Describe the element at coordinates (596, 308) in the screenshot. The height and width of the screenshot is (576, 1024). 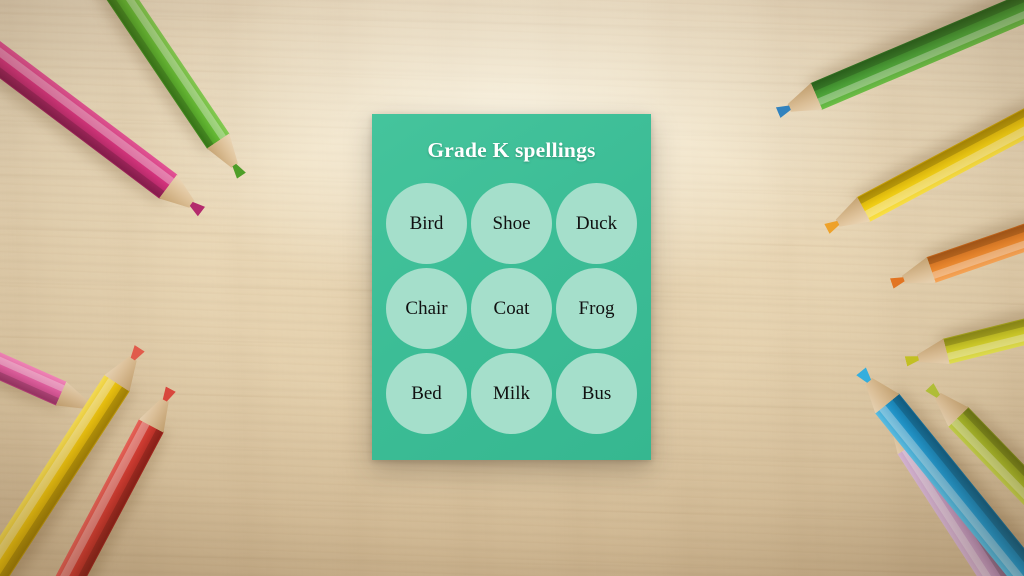
I see `word-bubble: Frog` at that location.